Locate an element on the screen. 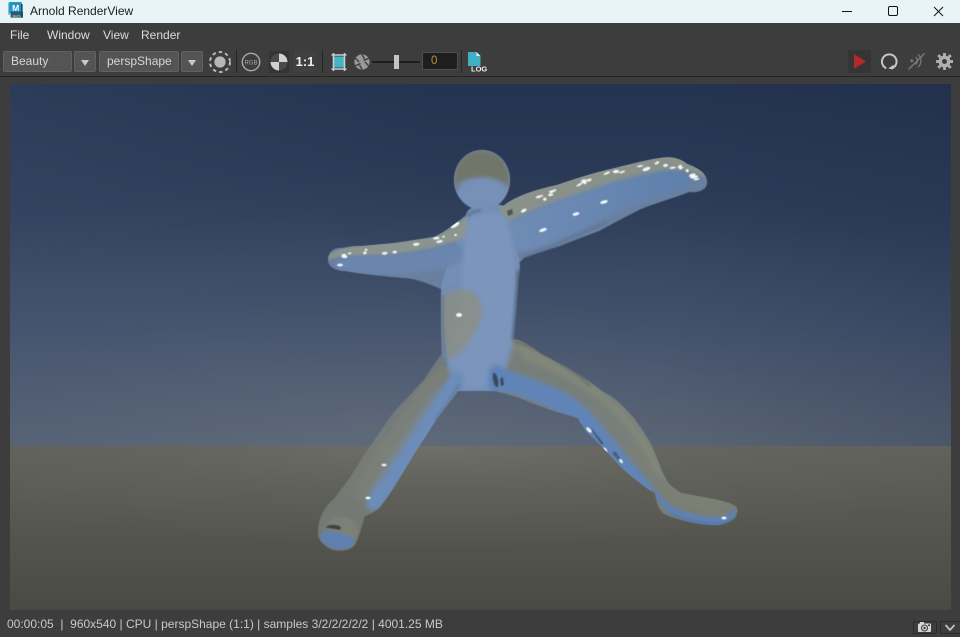 Image resolution: width=960 pixels, height=637 pixels. svg-text: RGB is located at coordinates (250, 64).